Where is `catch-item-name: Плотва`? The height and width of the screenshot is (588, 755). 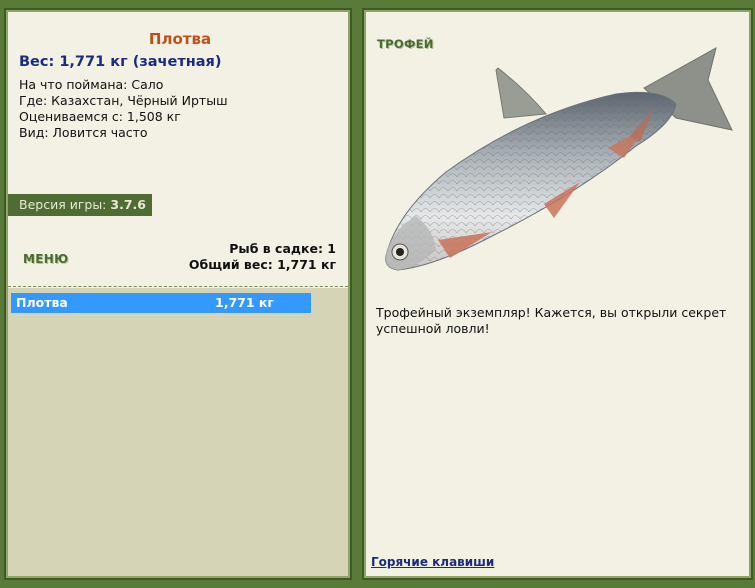 catch-item-name: Плотва is located at coordinates (42, 302).